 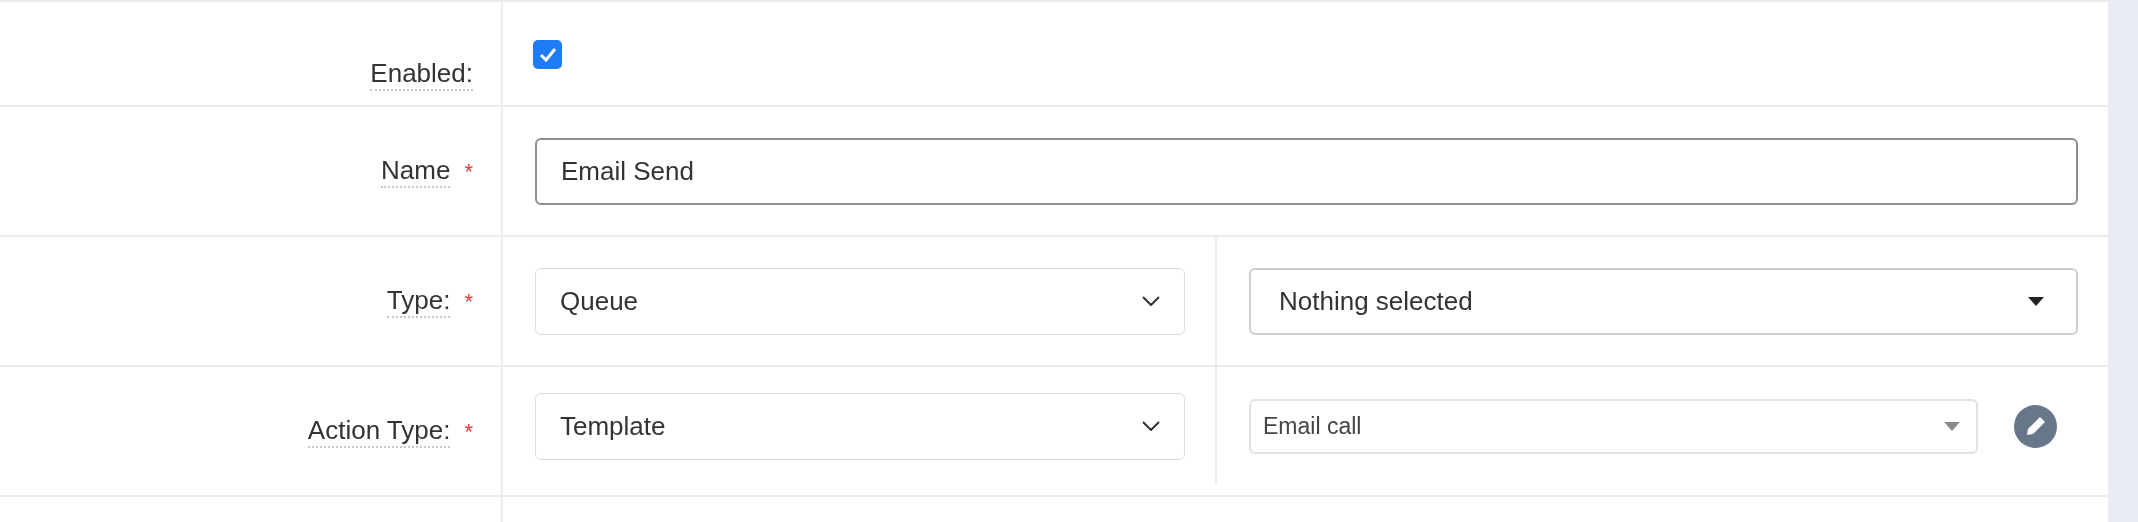 I want to click on checkbox, so click(x=547, y=54).